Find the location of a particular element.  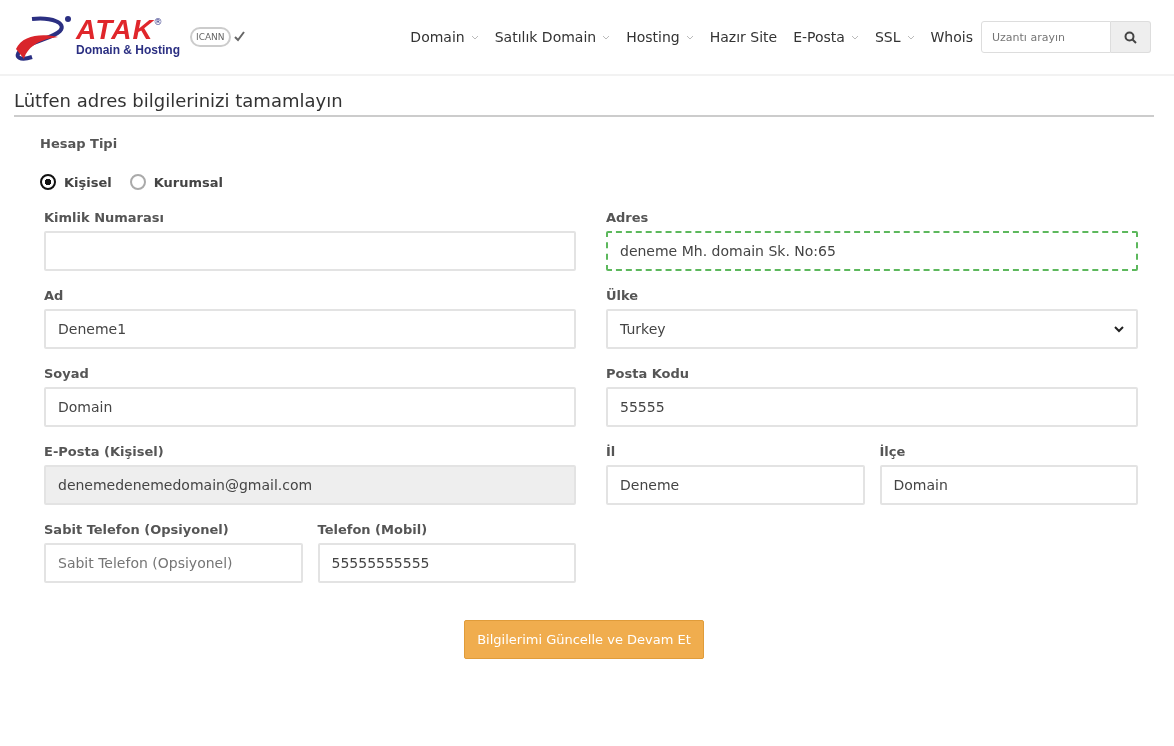

field-label: Soyad is located at coordinates (67, 373).